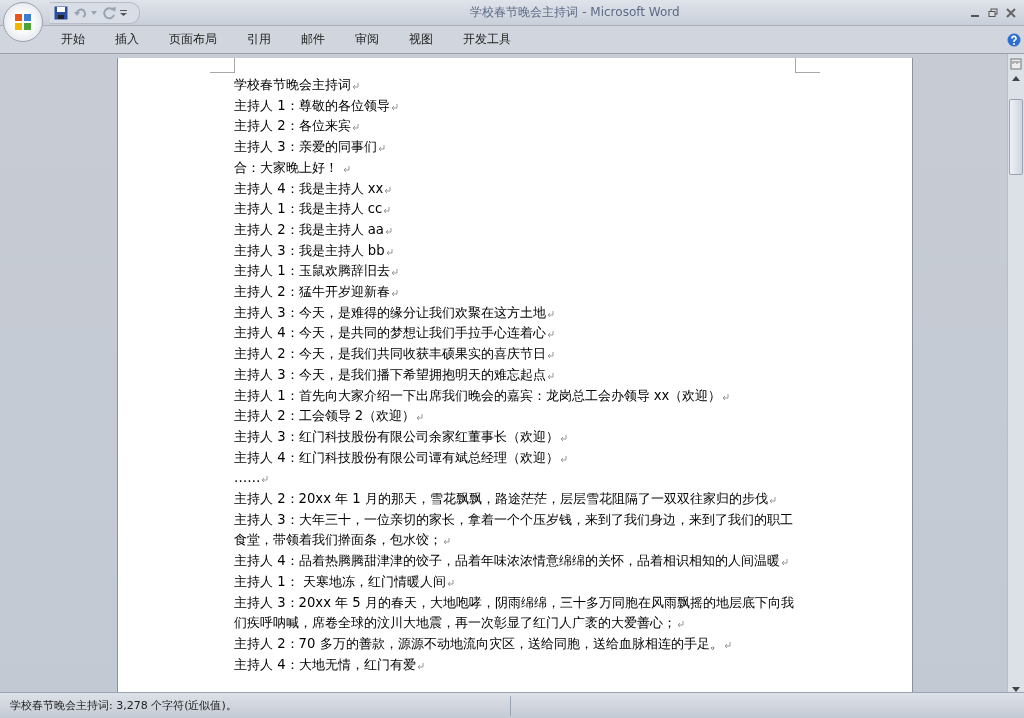 The image size is (1024, 718). I want to click on paragraph-text: 主持人 3：今天，是我们播下希望拥抱明天的难忘起点, so click(390, 374).